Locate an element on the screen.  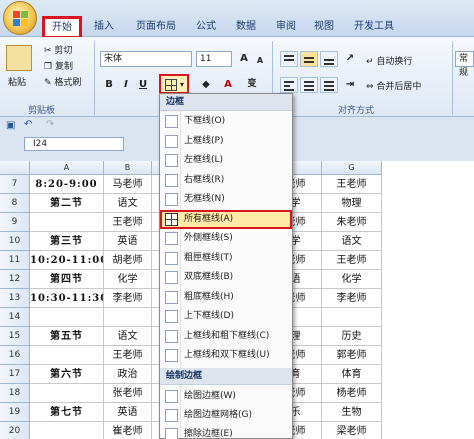
format-painter-button: ✎ 格式刷 is located at coordinates (62, 81).